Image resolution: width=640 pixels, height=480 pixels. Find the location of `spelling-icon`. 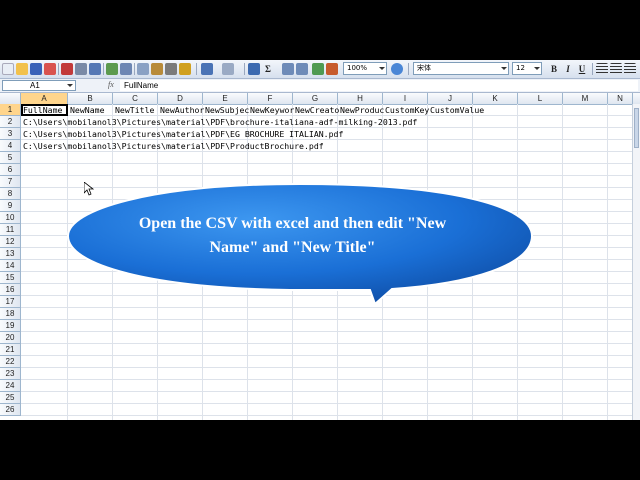

spelling-icon is located at coordinates (95, 69).